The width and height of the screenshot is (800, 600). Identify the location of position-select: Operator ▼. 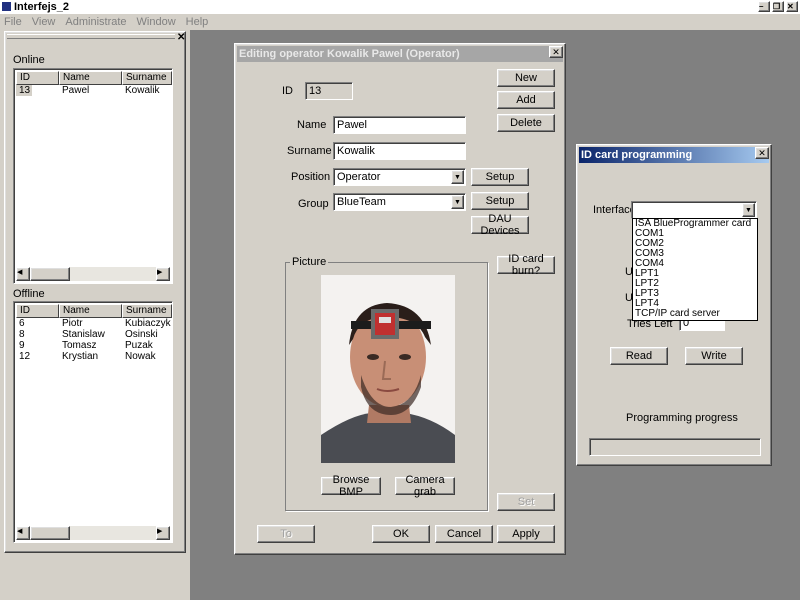
(399, 177).